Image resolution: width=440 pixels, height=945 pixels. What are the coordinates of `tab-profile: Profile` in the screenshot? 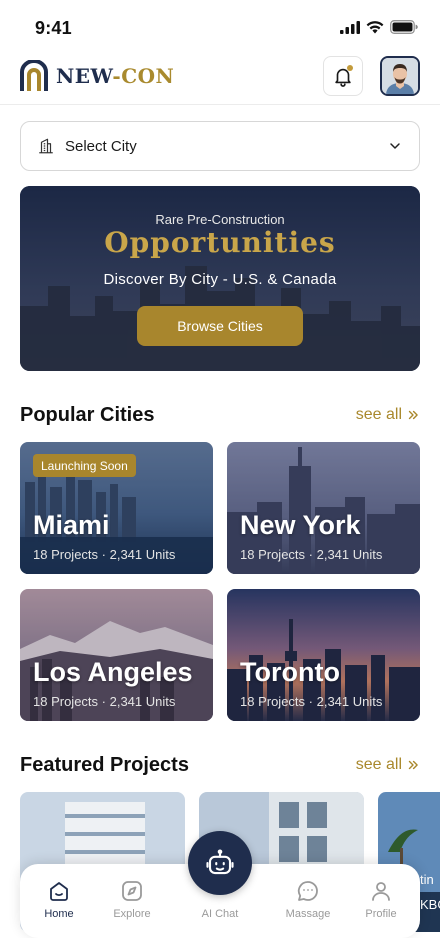 It's located at (381, 899).